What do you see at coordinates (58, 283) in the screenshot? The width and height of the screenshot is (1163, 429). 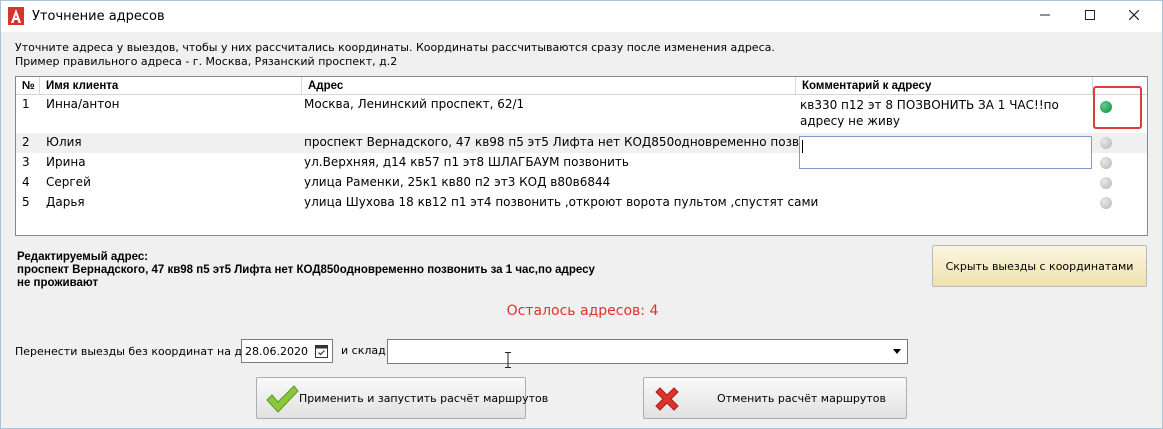 I see `edited-address-line2: не проживают` at bounding box center [58, 283].